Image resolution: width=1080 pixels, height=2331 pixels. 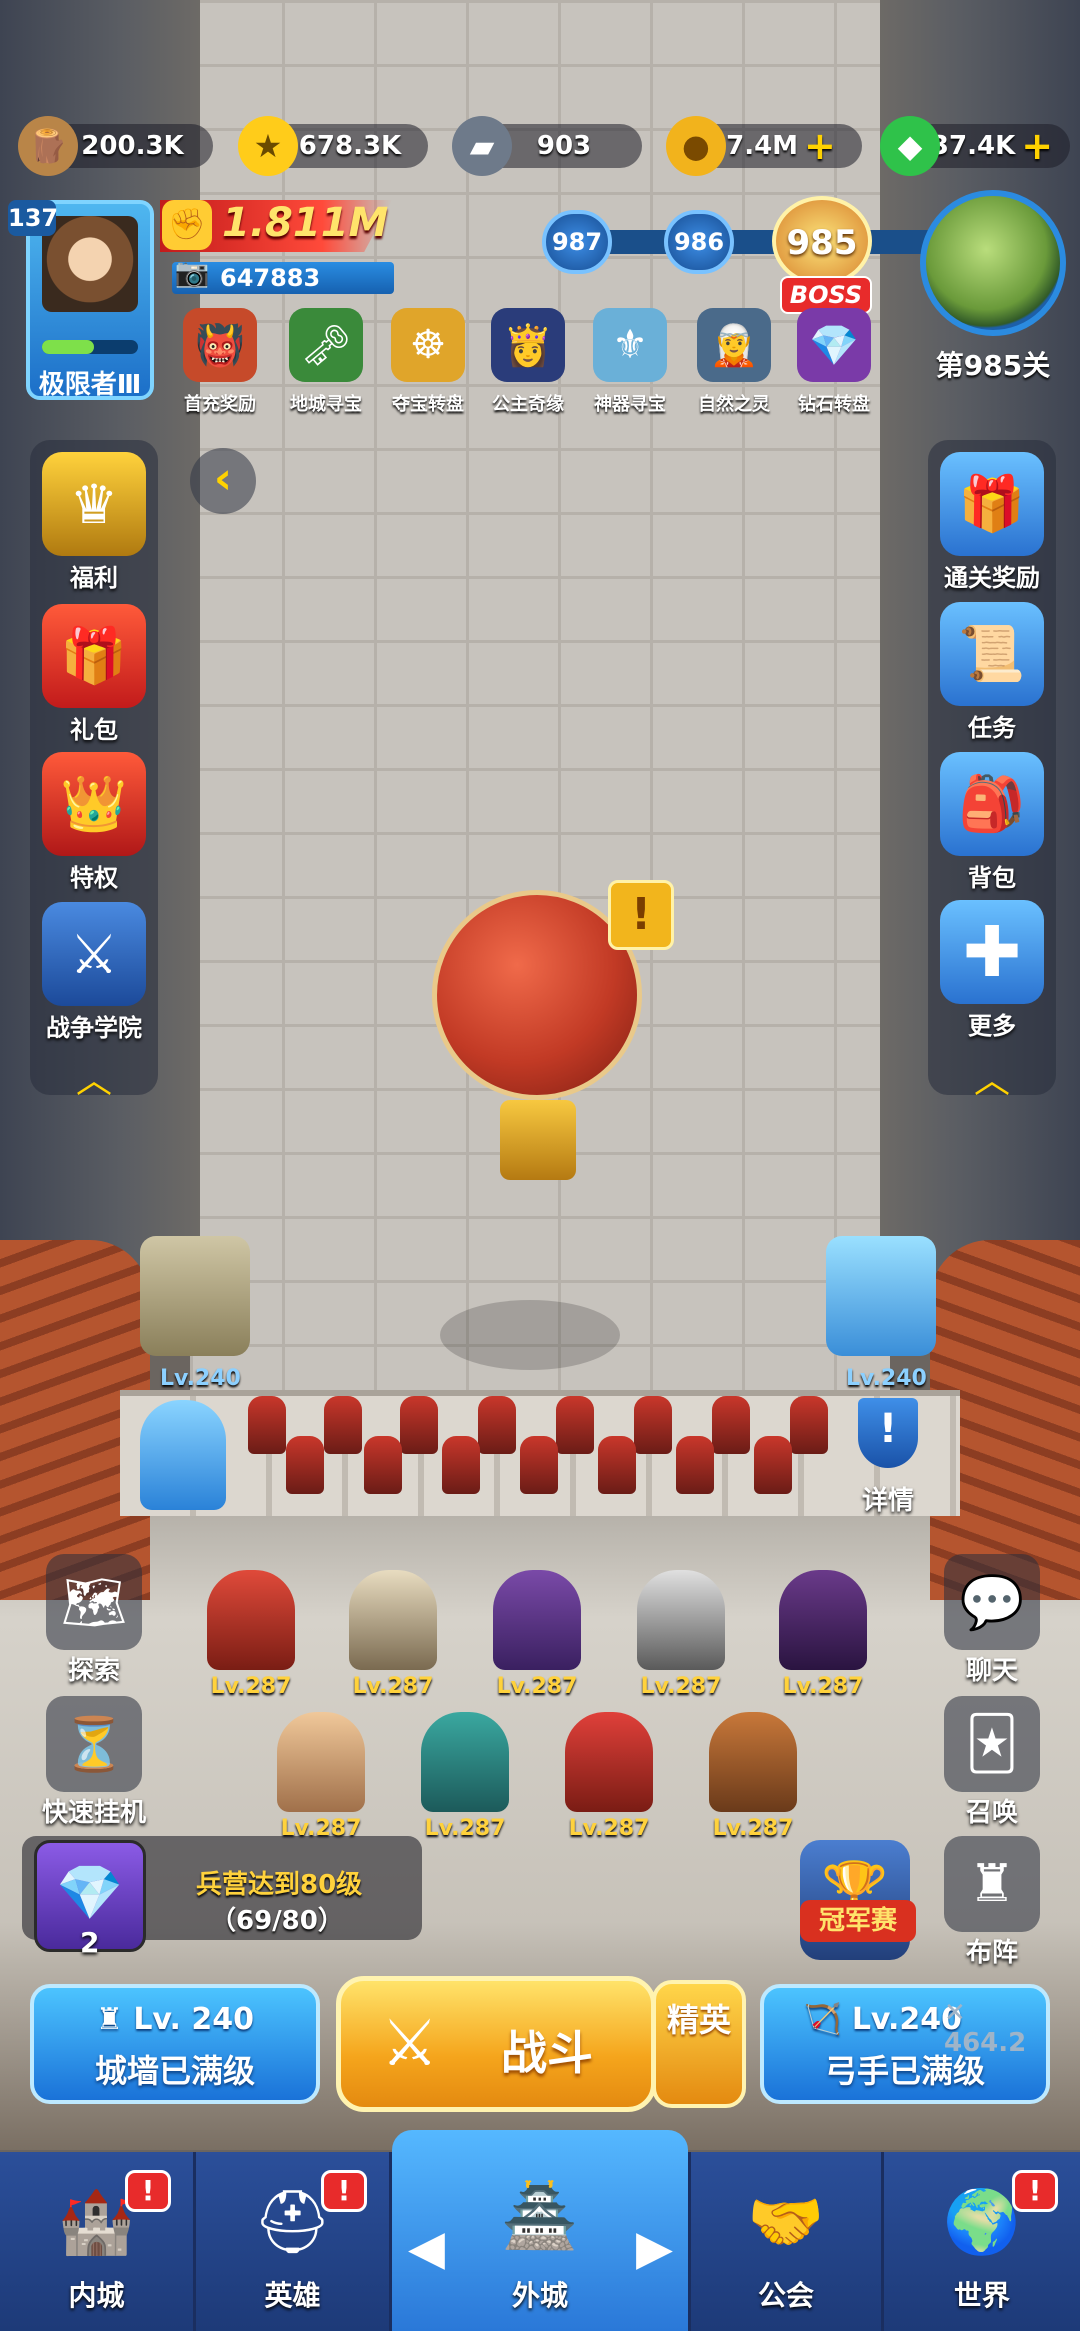 I want to click on resource-wood: 200.3K 🪵, so click(x=115, y=146).